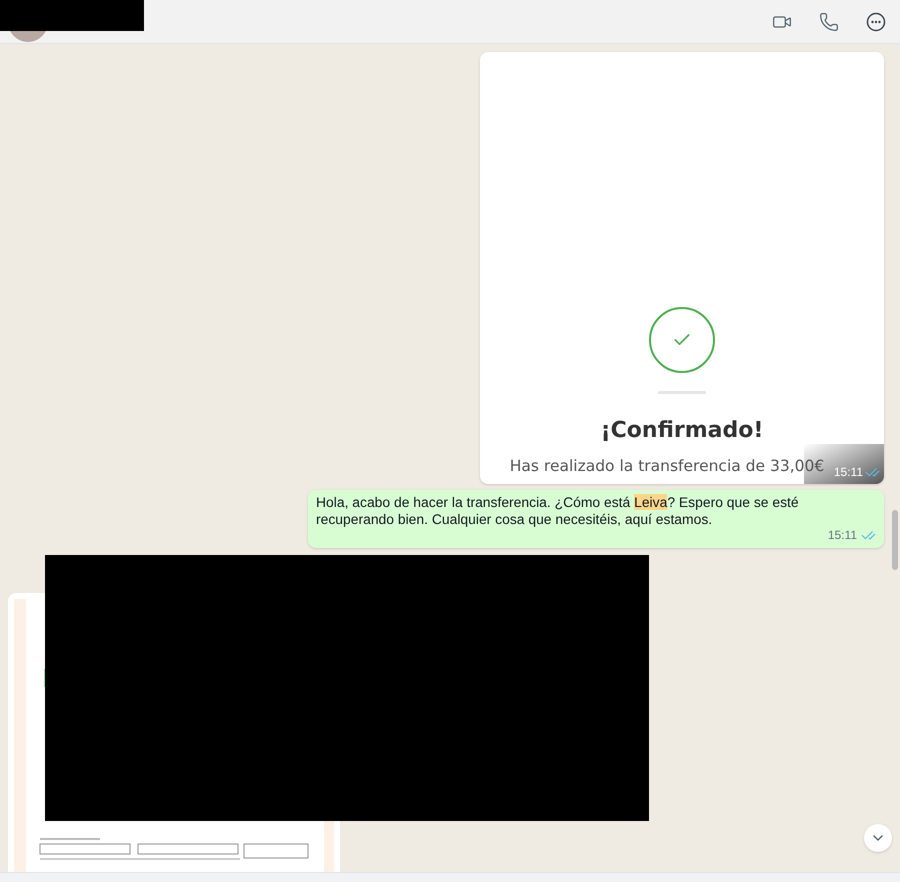 The image size is (900, 882). I want to click on scroll-down-button, so click(878, 838).